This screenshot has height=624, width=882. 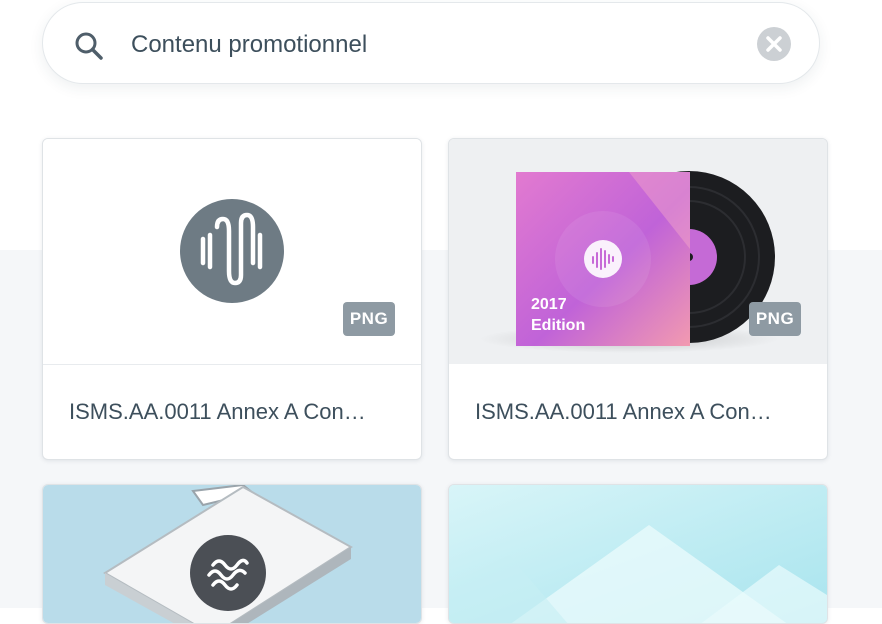 I want to click on search-bar, so click(x=431, y=43).